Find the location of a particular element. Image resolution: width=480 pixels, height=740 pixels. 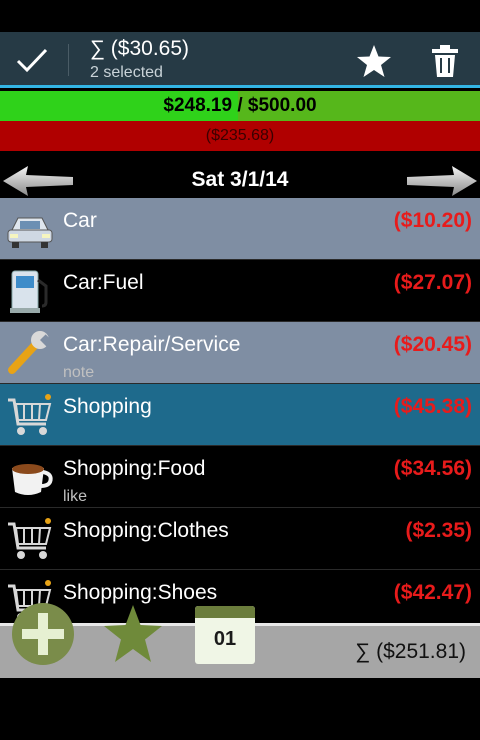

trash-icon is located at coordinates (445, 61).